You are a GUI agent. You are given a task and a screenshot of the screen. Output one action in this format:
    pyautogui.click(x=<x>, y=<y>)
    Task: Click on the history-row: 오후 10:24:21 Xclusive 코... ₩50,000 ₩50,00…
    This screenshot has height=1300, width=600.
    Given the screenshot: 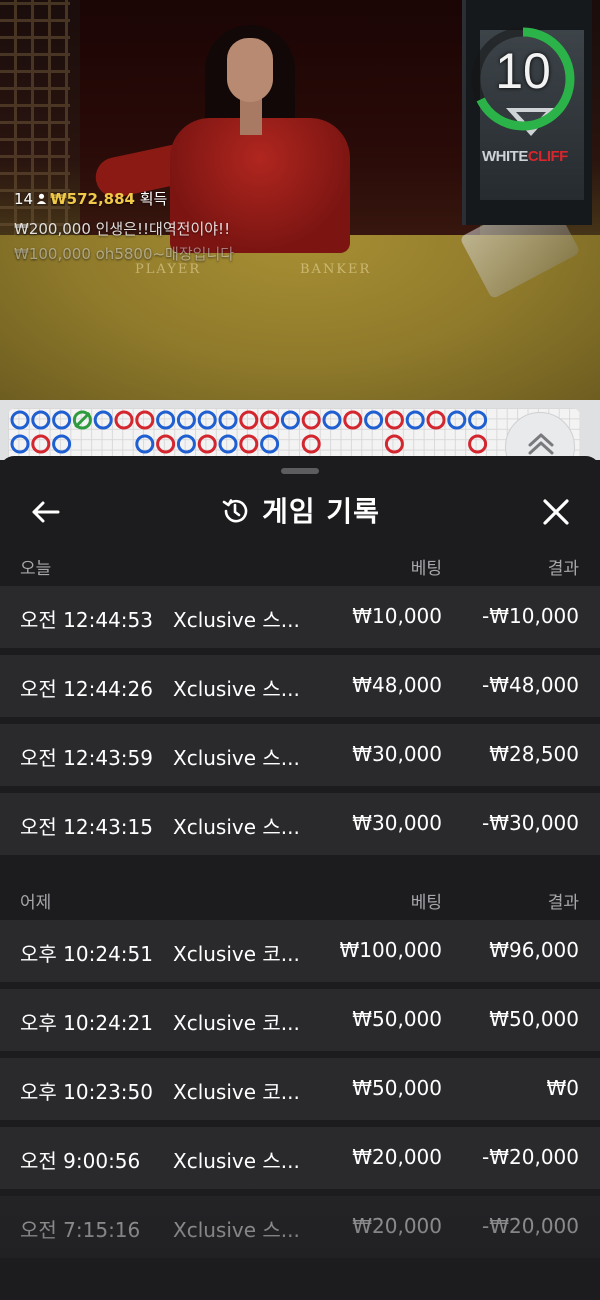 What is the action you would take?
    pyautogui.click(x=300, y=1020)
    